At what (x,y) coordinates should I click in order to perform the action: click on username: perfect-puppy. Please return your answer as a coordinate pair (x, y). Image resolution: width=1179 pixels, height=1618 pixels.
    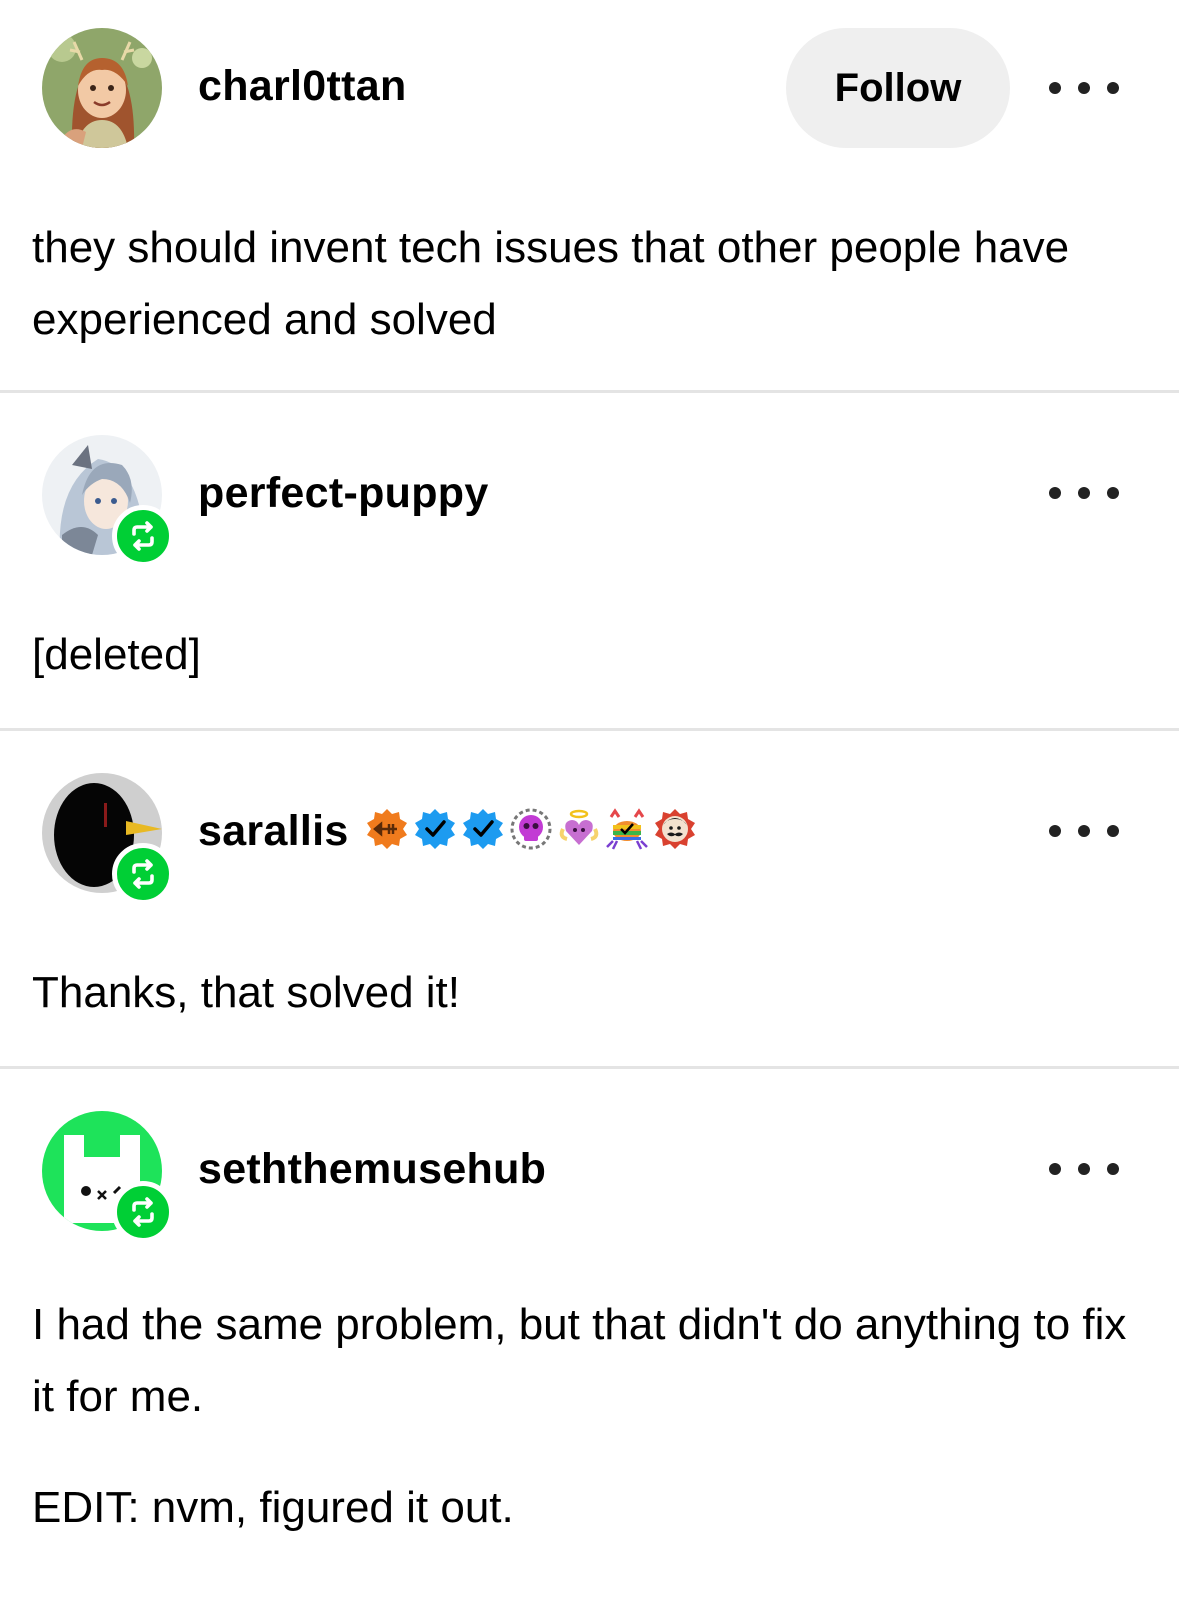
    Looking at the image, I should click on (343, 493).